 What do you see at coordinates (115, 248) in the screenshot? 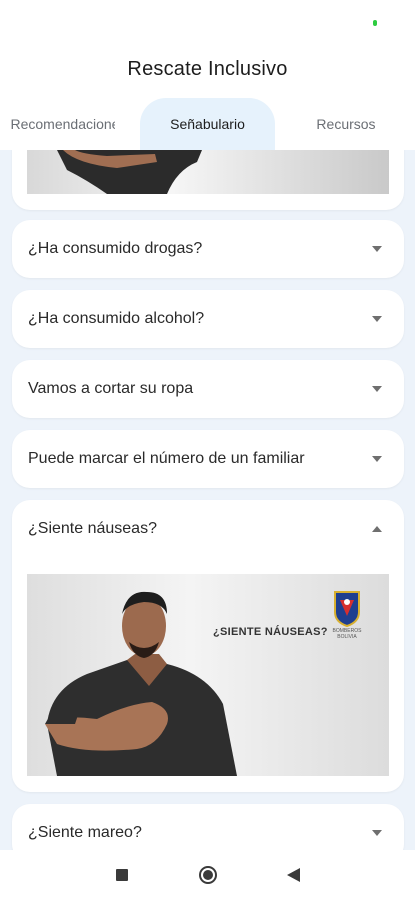
I see `item-label: ¿Ha consumido drogas?` at bounding box center [115, 248].